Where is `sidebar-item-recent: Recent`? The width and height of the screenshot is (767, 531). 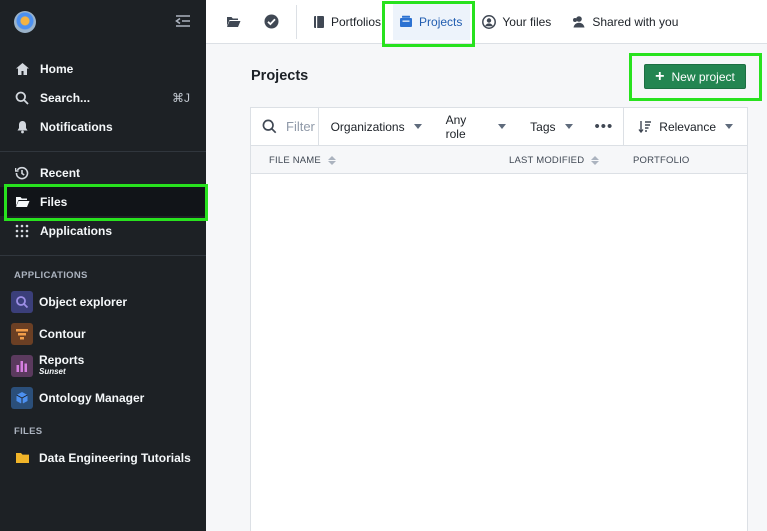
sidebar-item-recent: Recent is located at coordinates (103, 172).